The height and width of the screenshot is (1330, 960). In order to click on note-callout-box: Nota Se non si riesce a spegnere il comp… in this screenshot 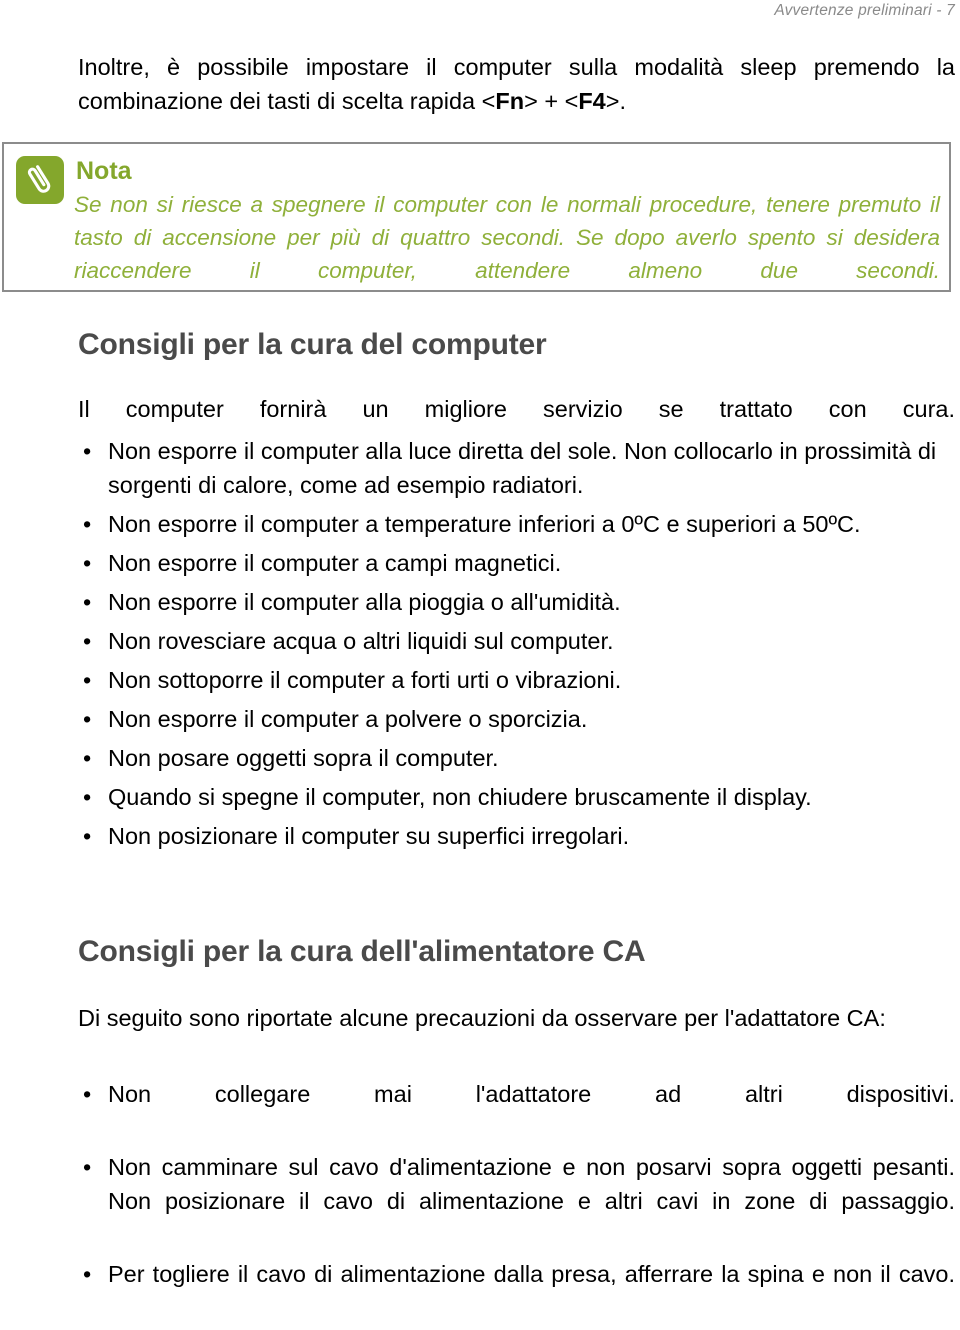, I will do `click(476, 217)`.